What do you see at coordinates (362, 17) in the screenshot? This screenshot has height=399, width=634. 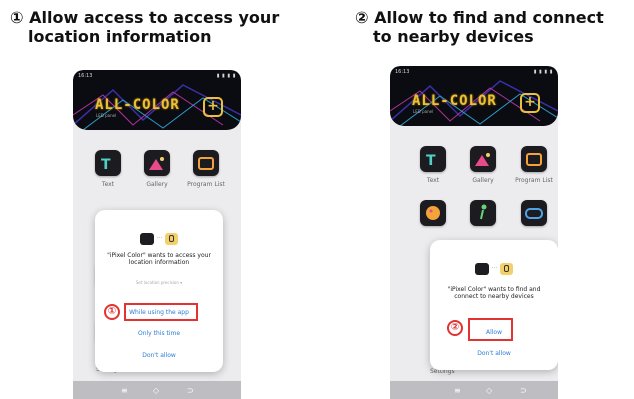 I see `step-2-number: ②` at bounding box center [362, 17].